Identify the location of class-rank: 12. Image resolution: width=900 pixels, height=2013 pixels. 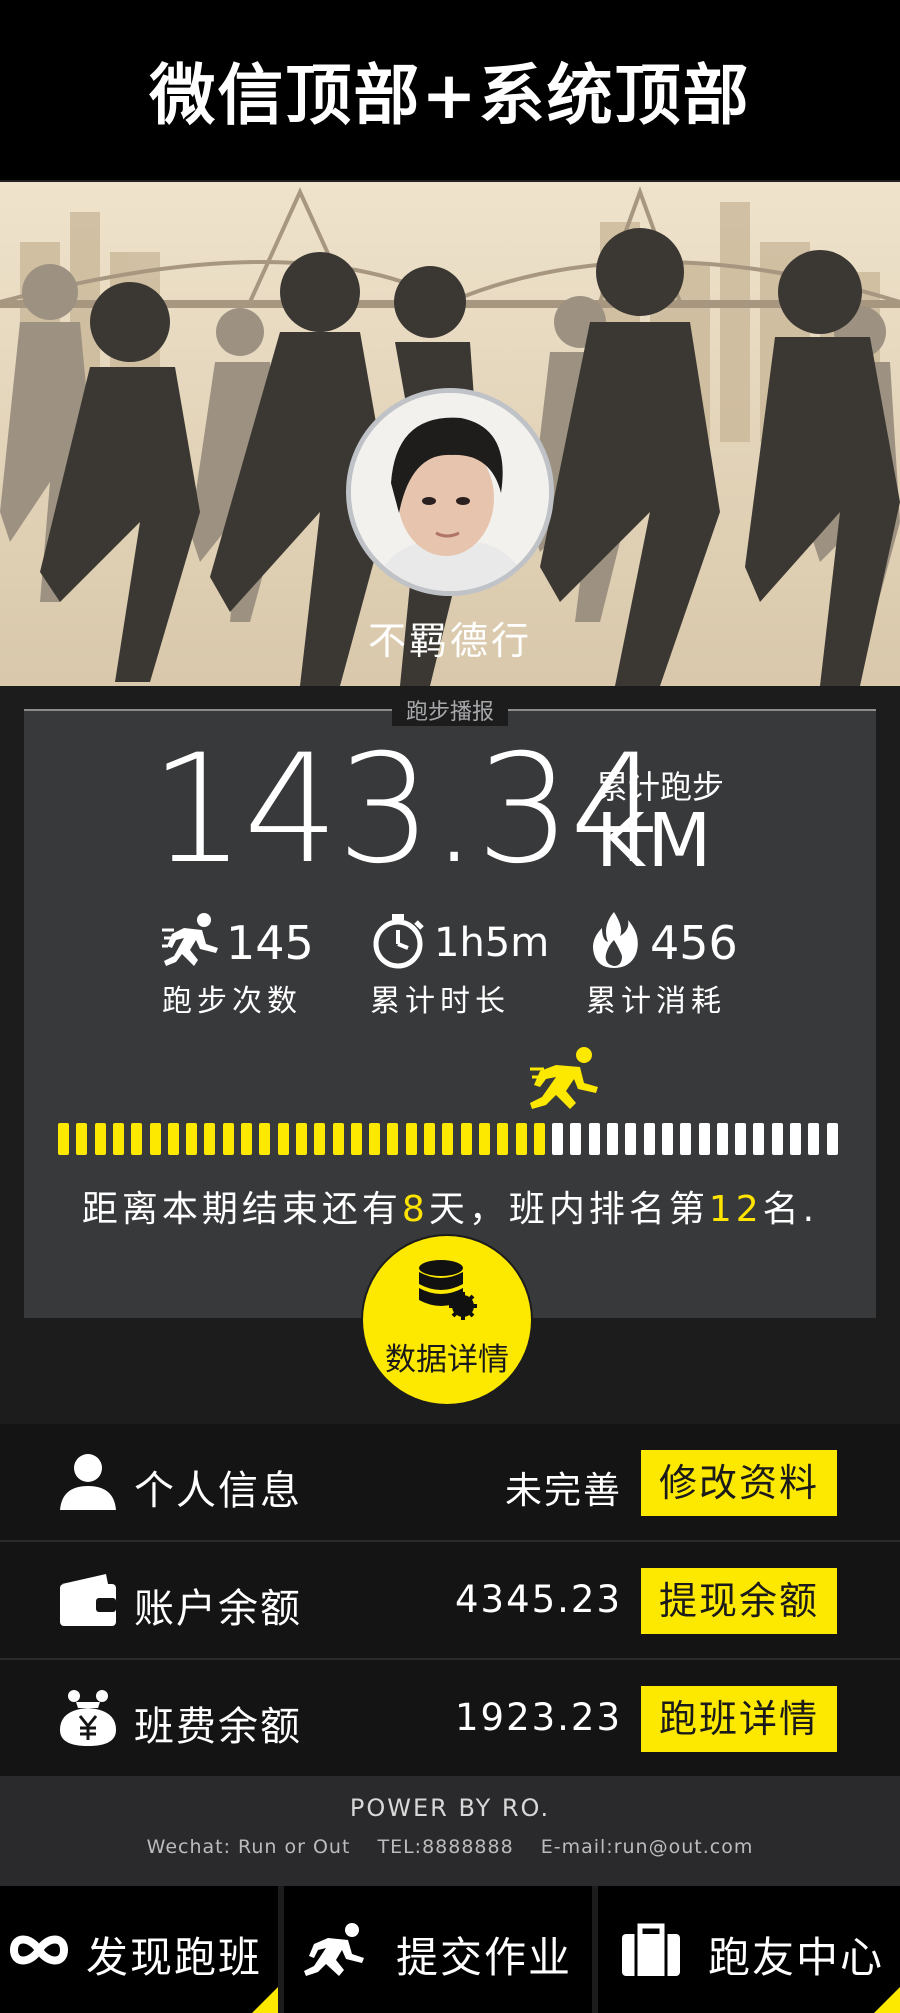
(735, 1209).